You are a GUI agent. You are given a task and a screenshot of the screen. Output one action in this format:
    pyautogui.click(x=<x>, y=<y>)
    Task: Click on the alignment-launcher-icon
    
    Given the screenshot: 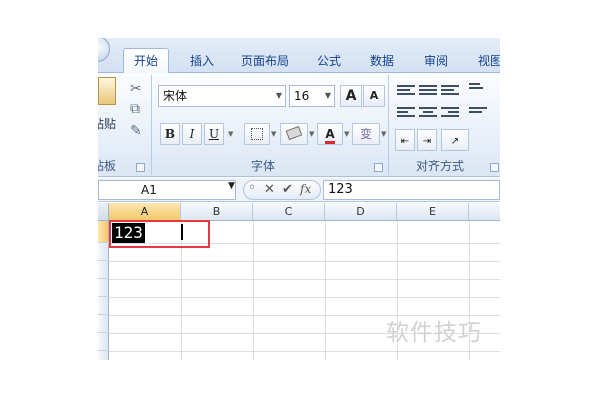 What is the action you would take?
    pyautogui.click(x=494, y=167)
    